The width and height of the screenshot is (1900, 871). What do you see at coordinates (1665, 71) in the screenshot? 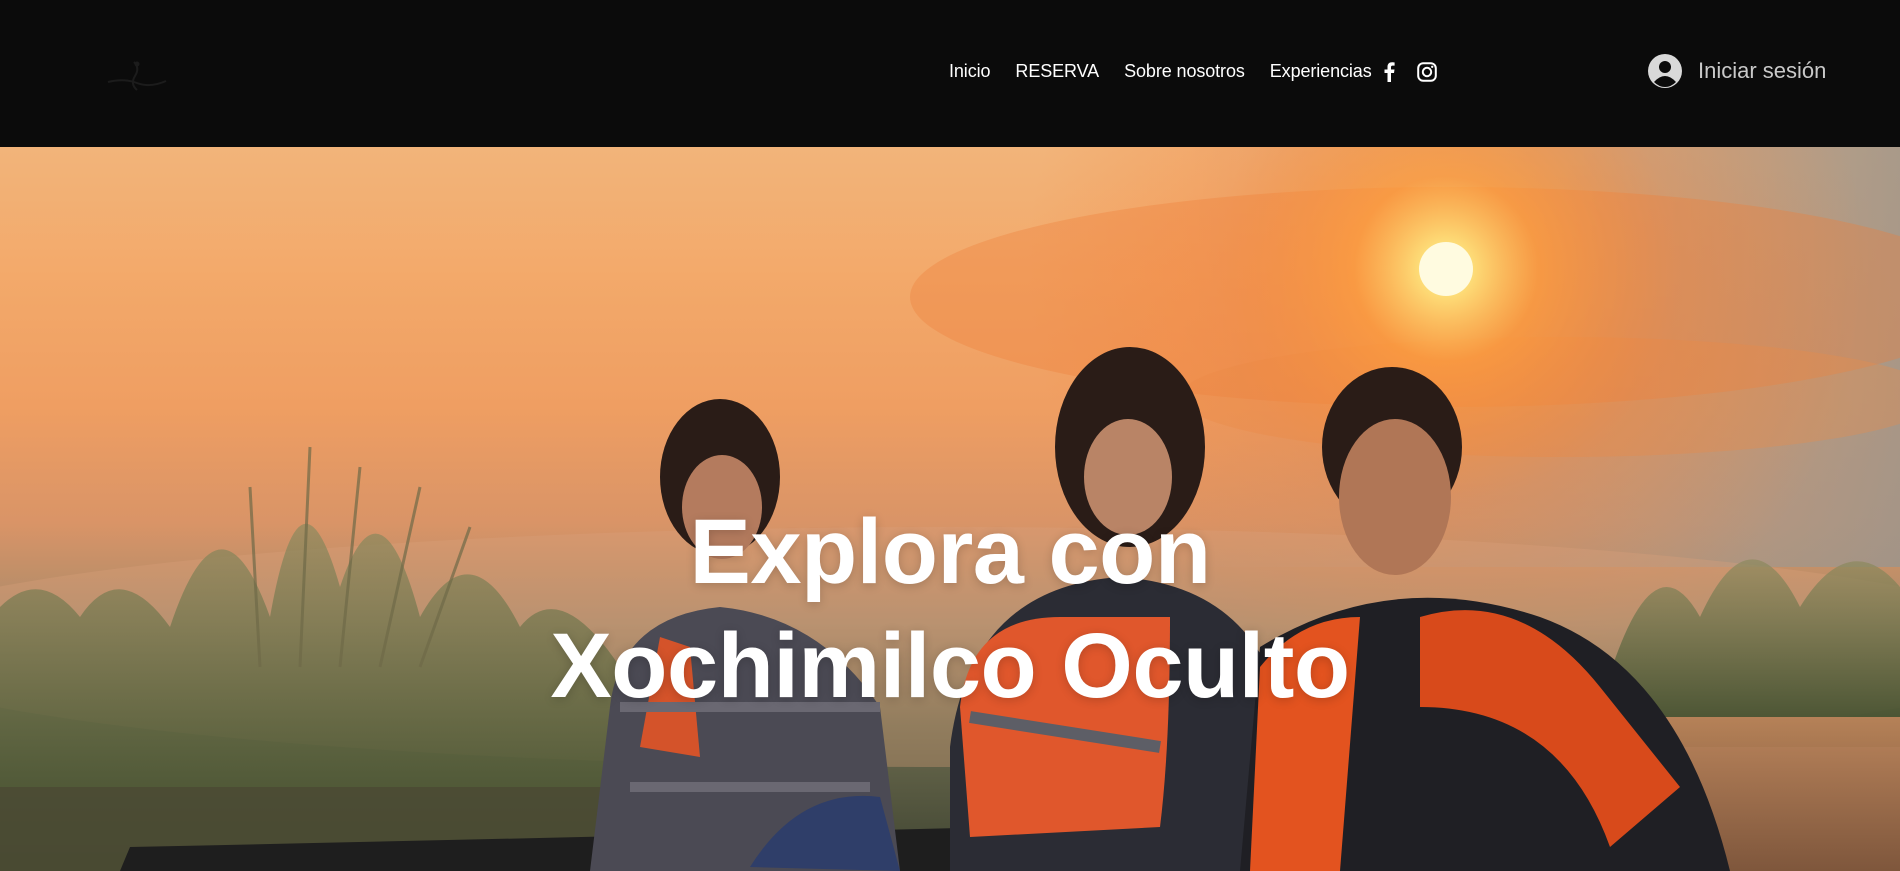
I see `user-avatar-icon` at bounding box center [1665, 71].